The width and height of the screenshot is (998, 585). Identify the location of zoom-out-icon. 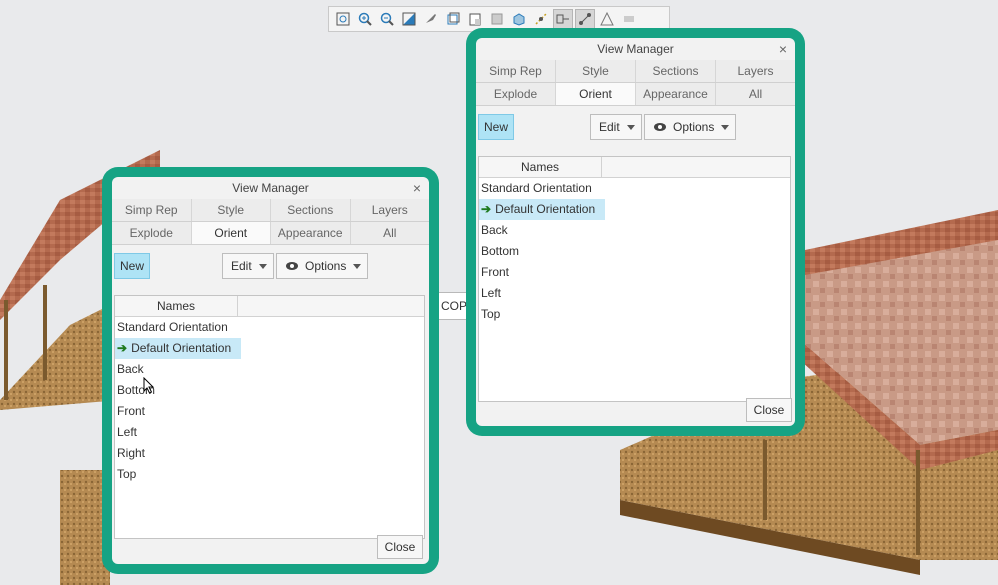
(387, 19).